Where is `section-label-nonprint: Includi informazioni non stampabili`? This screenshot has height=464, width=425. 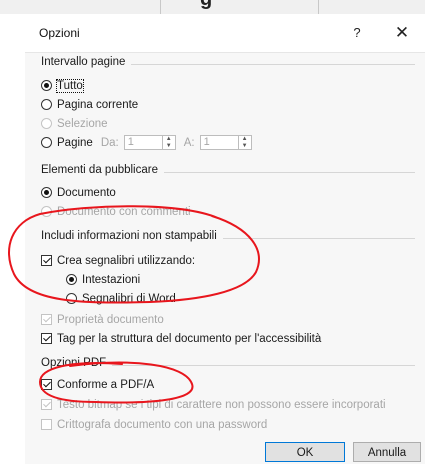
section-label-nonprint: Includi informazioni non stampabili is located at coordinates (132, 236).